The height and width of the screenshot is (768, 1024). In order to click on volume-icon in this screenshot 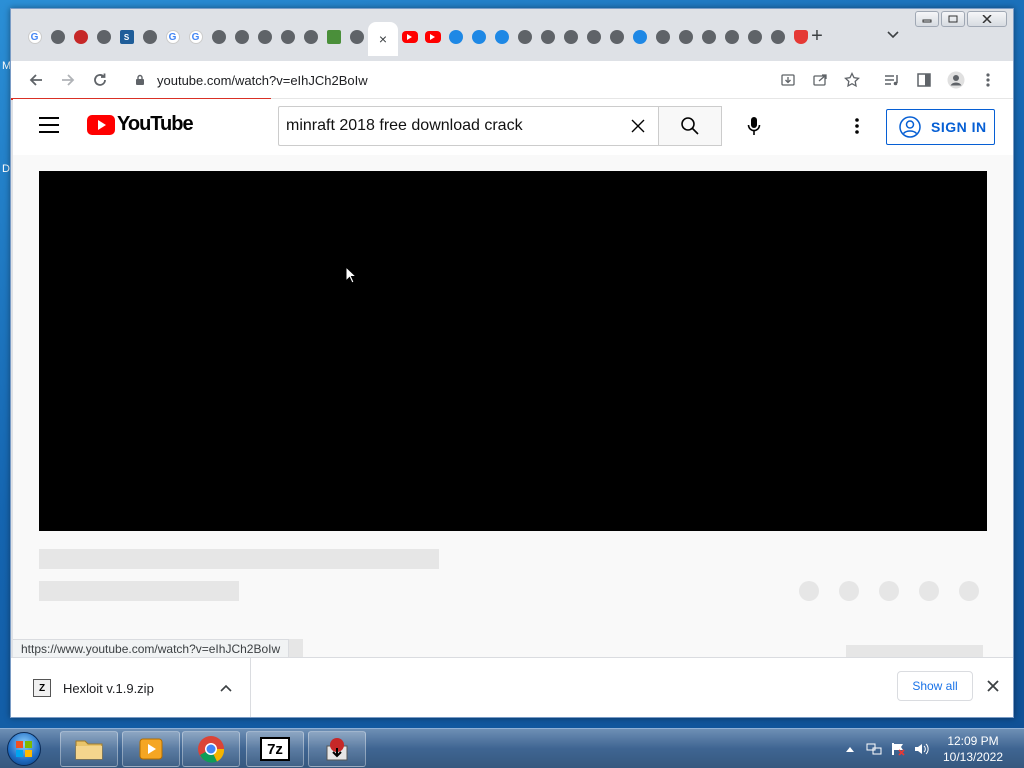, I will do `click(922, 749)`.